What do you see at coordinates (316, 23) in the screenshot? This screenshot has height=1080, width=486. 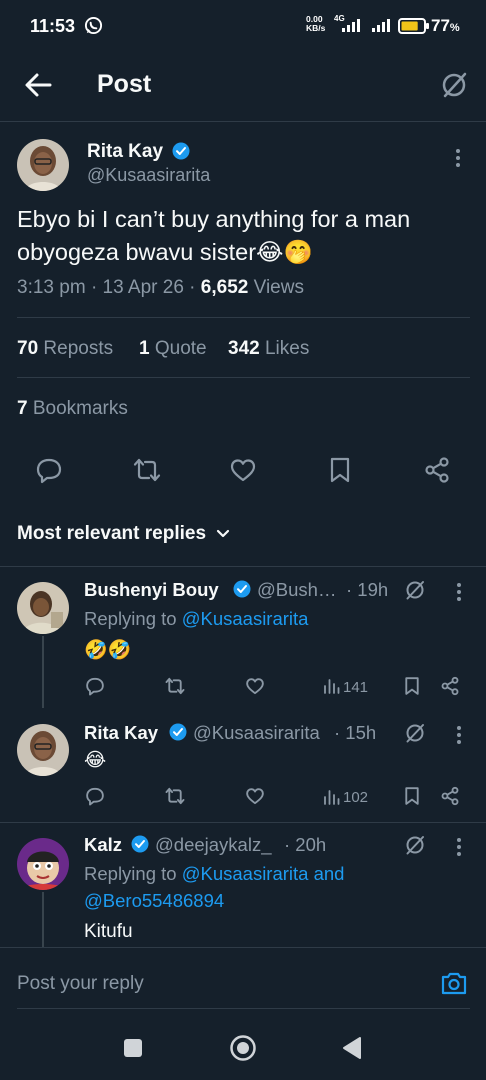 I see `network-speed: 0.00 KB/s` at bounding box center [316, 23].